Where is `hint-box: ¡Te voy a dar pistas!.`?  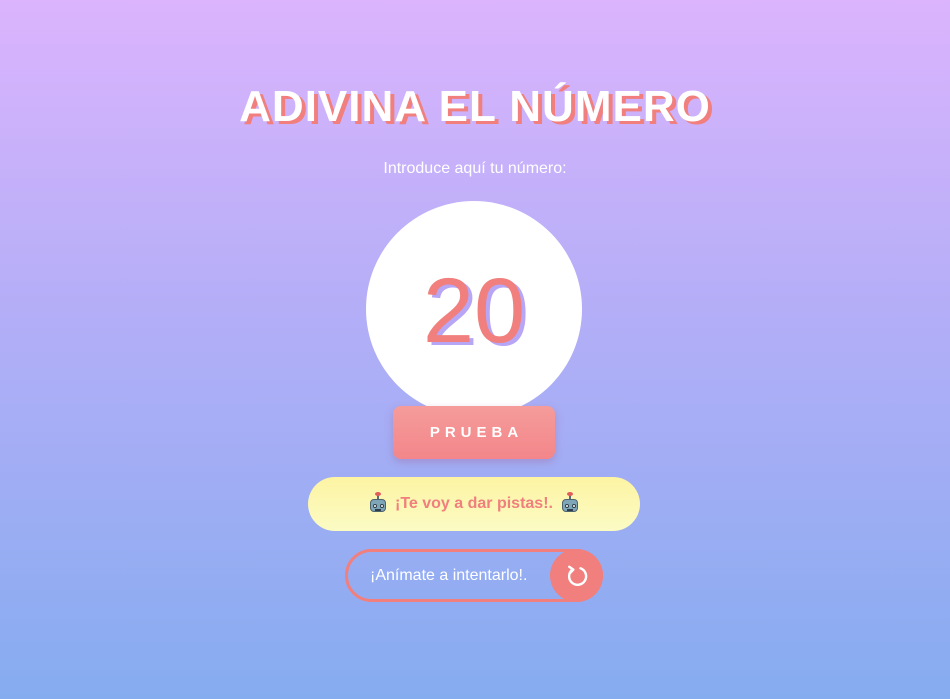
hint-box: ¡Te voy a dar pistas!. is located at coordinates (474, 504).